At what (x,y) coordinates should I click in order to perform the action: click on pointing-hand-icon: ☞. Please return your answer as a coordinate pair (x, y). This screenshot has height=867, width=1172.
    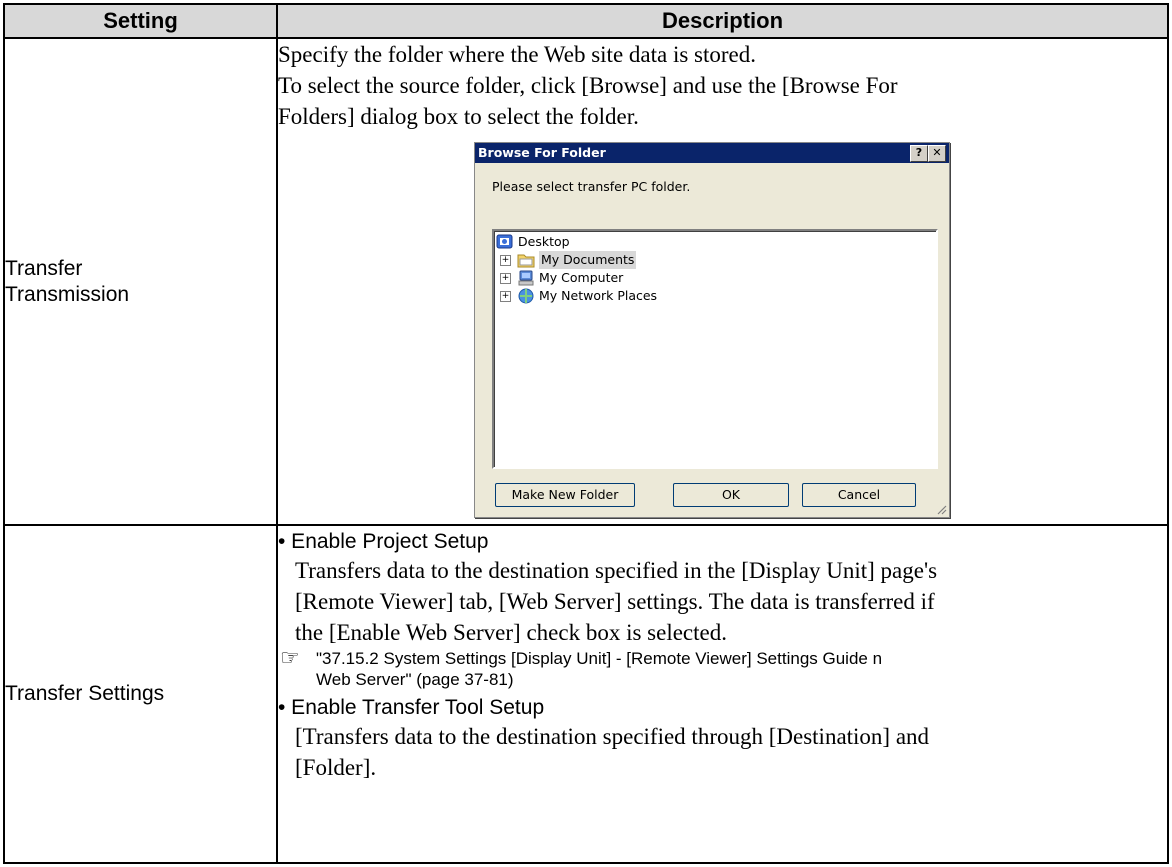
    Looking at the image, I should click on (290, 657).